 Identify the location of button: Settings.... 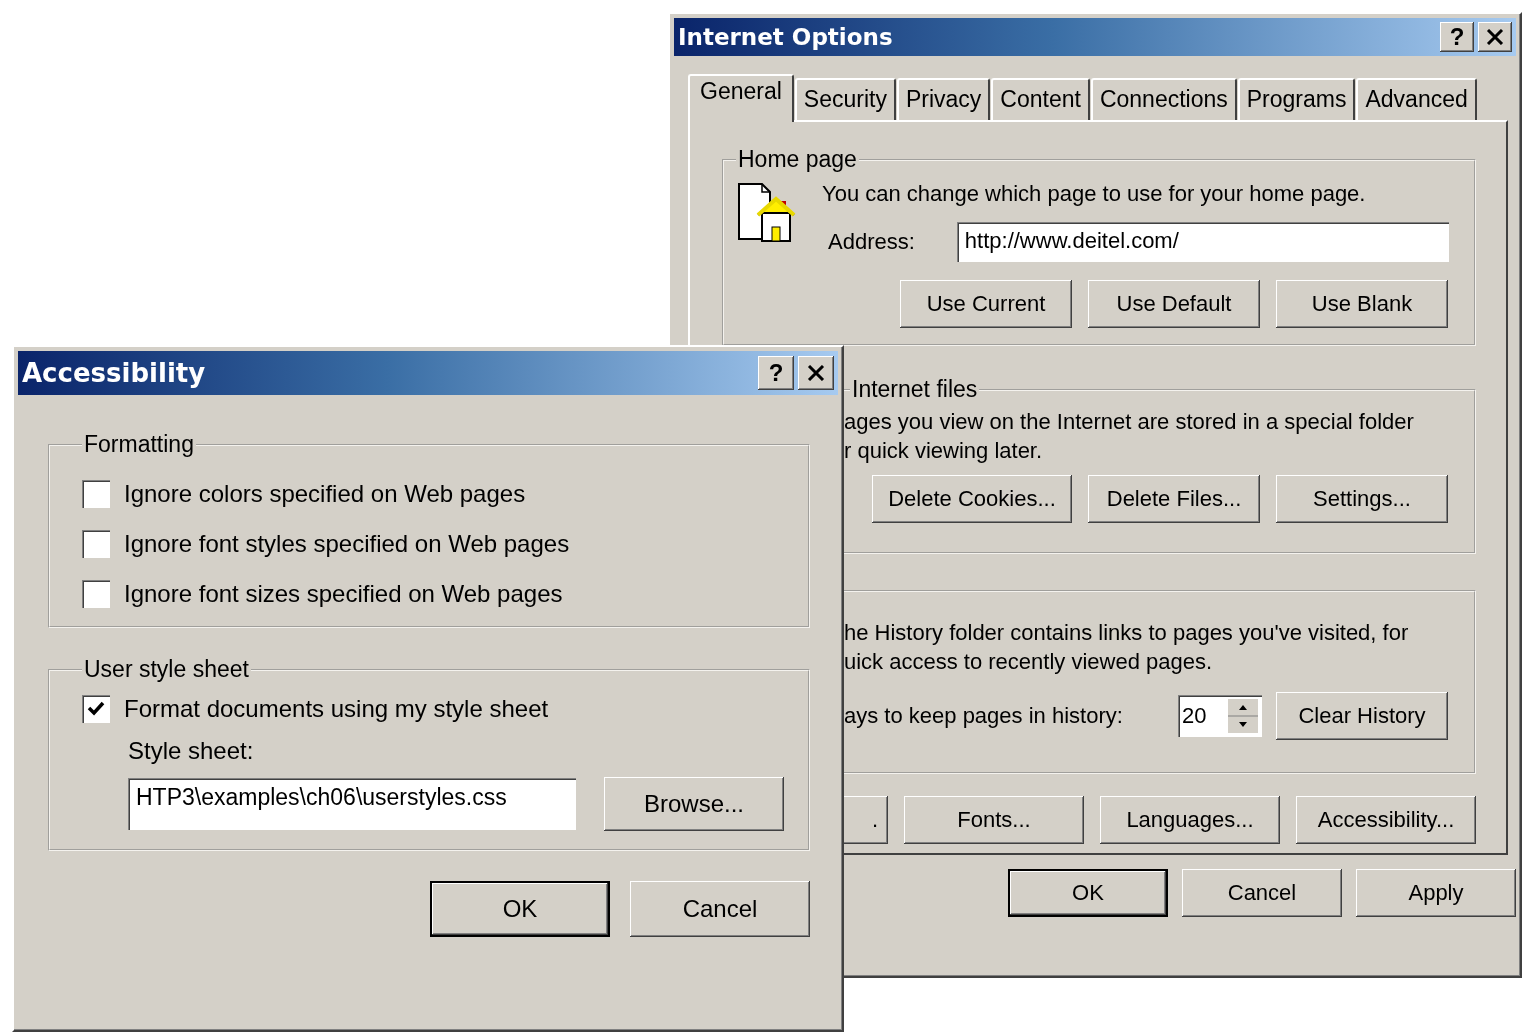
(1362, 499).